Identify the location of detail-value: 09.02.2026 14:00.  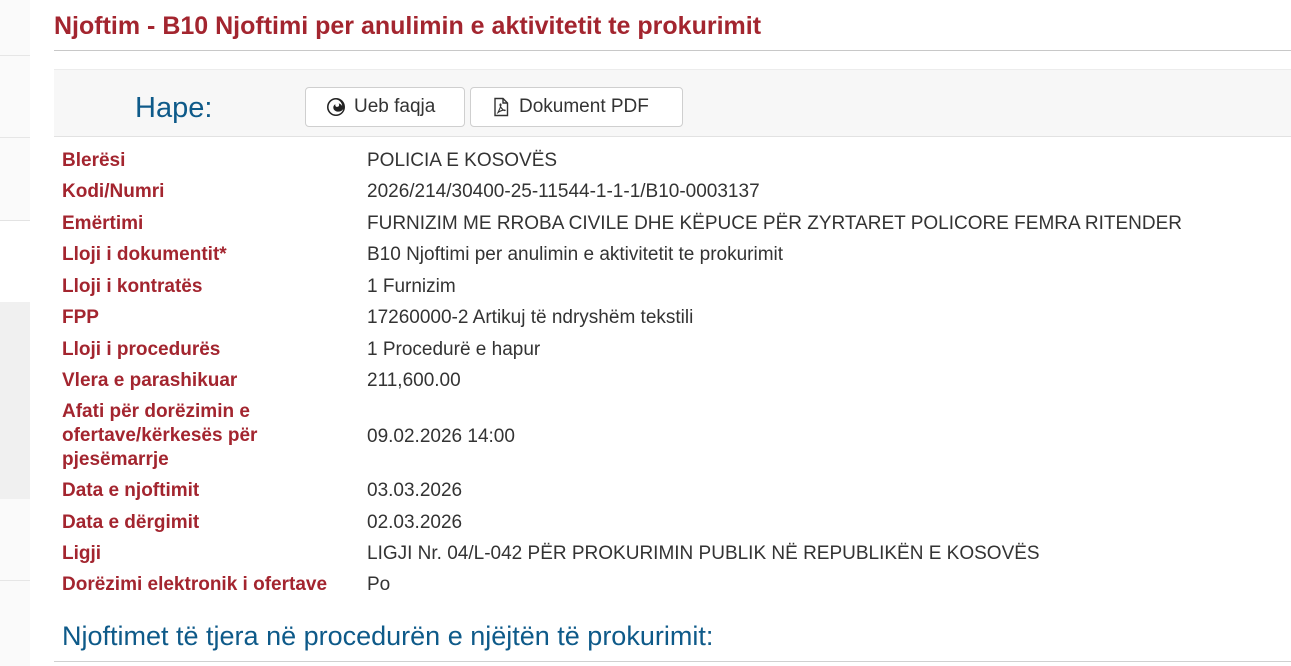
(441, 436).